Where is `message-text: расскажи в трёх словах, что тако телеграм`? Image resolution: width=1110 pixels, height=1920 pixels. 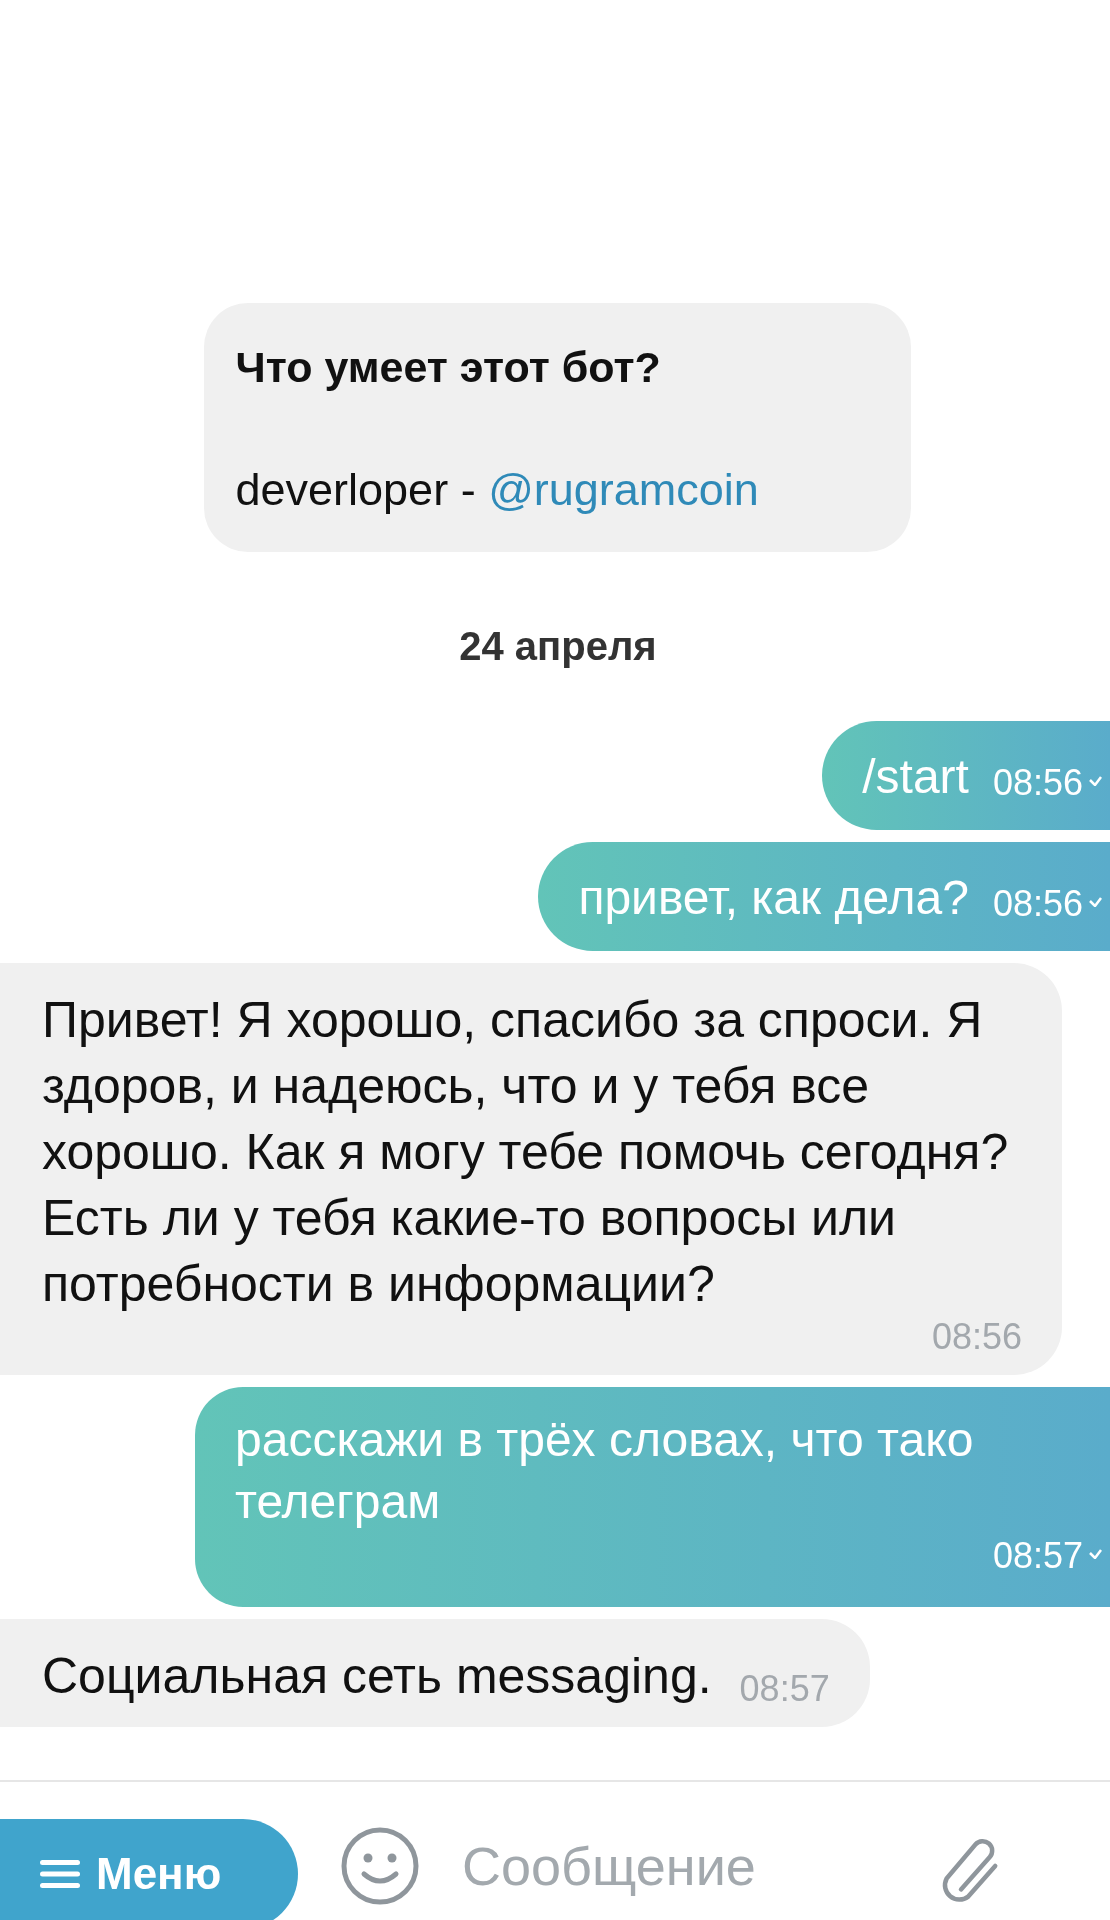 message-text: расскажи в трёх словах, что тако телеграм is located at coordinates (604, 1471).